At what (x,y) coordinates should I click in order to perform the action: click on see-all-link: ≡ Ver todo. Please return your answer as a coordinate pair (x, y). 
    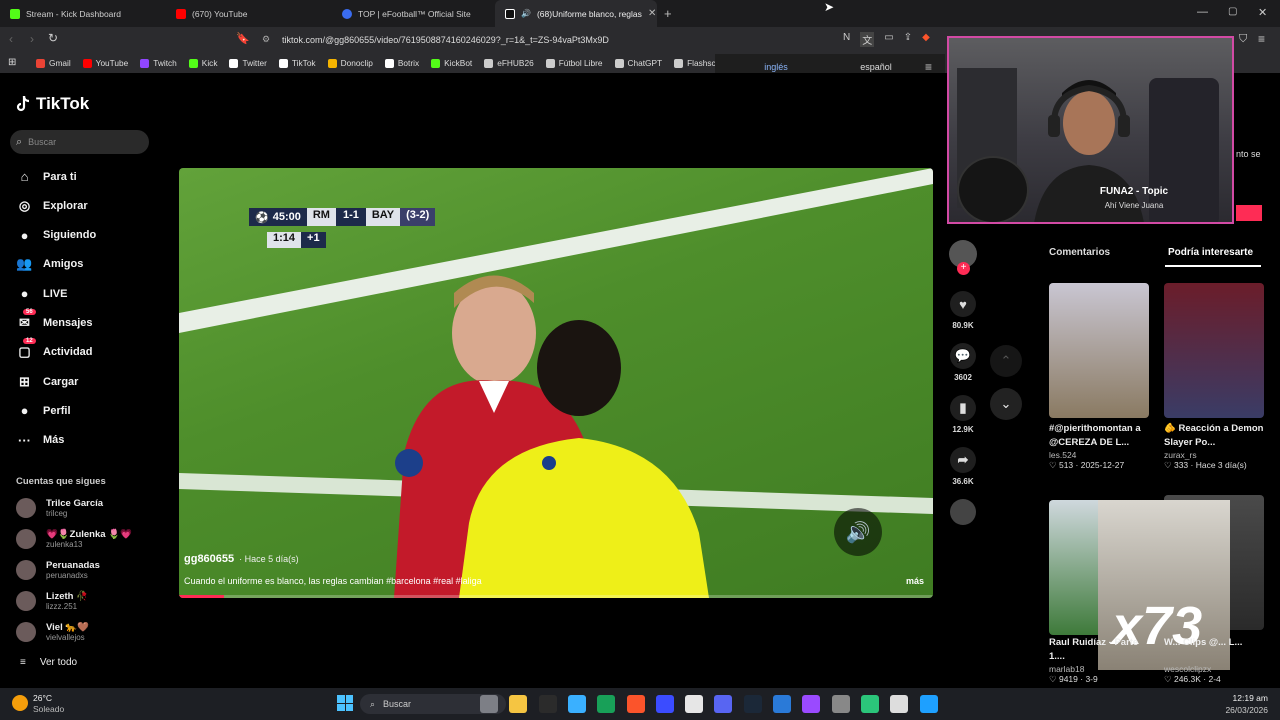
    Looking at the image, I should click on (48, 662).